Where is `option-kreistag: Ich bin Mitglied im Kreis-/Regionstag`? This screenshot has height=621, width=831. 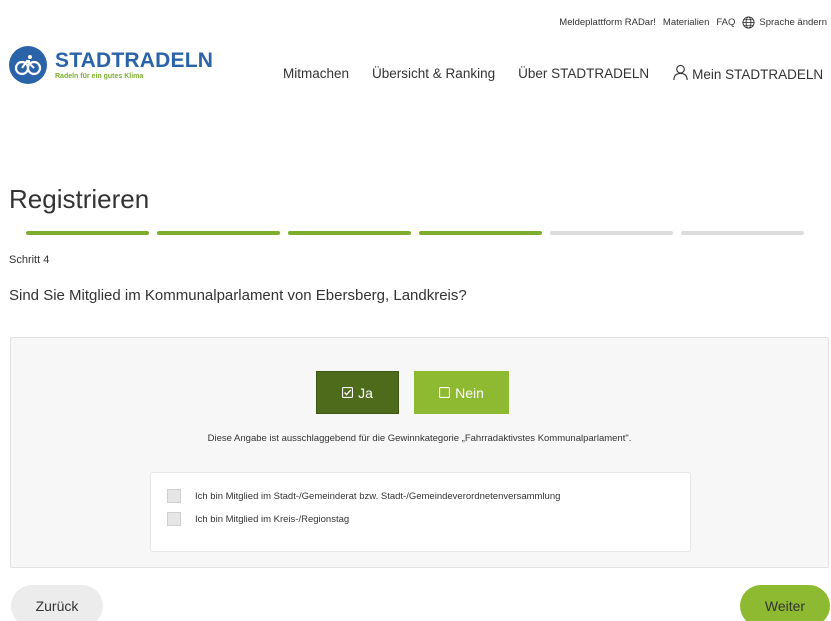
option-kreistag: Ich bin Mitglied im Kreis-/Regionstag is located at coordinates (258, 519).